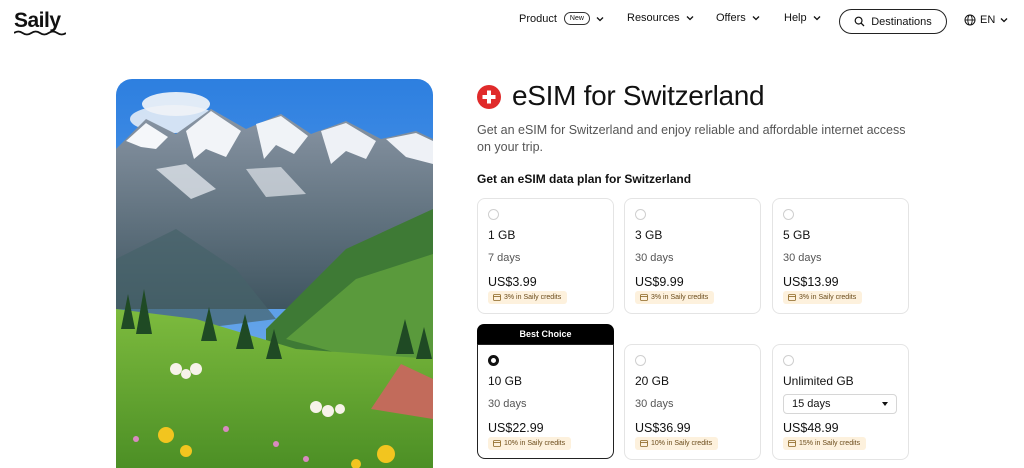 The width and height of the screenshot is (1024, 468). Describe the element at coordinates (493, 360) in the screenshot. I see `plan-radio-selected` at that location.